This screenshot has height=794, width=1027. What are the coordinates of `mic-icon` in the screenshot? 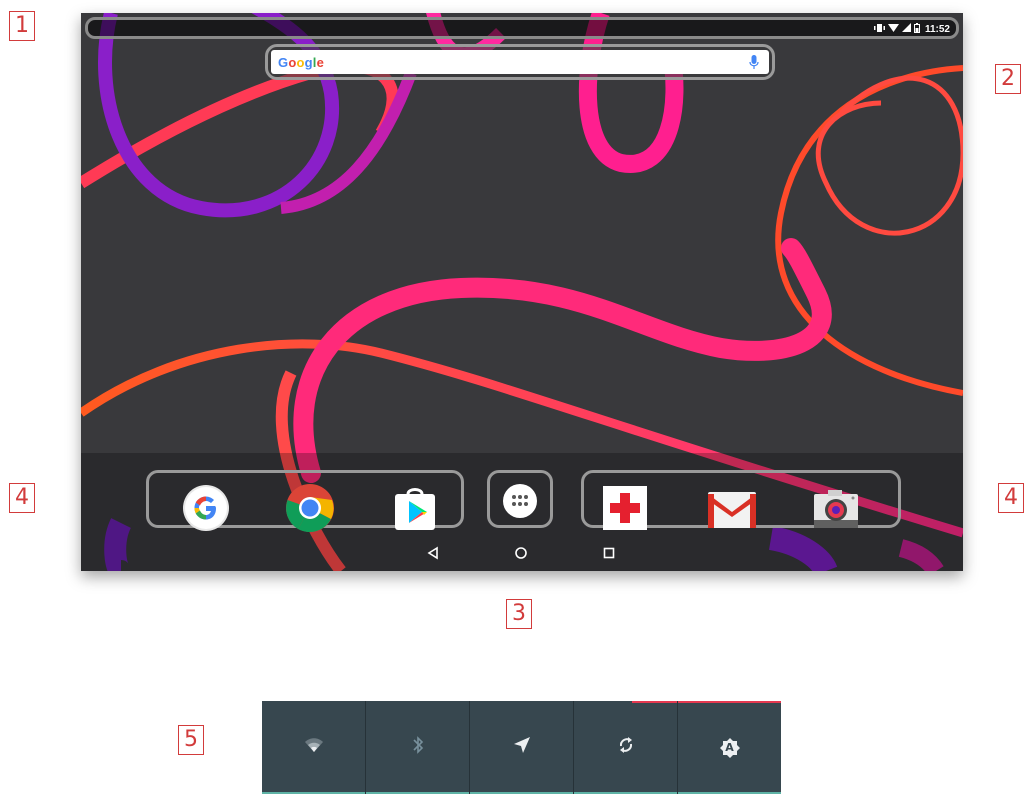 It's located at (754, 64).